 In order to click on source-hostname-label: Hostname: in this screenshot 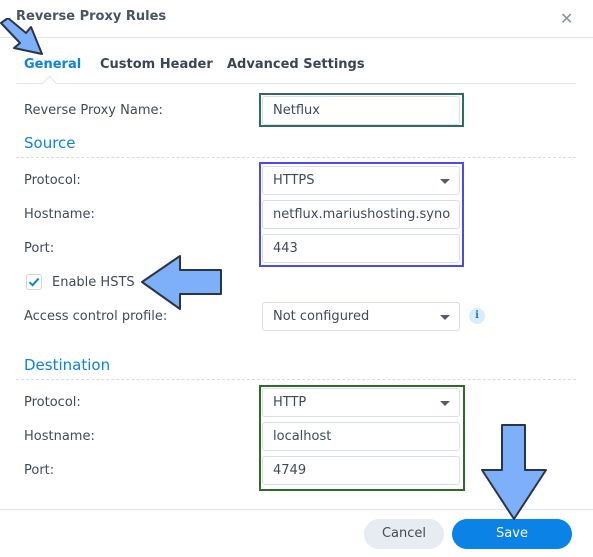, I will do `click(59, 214)`.